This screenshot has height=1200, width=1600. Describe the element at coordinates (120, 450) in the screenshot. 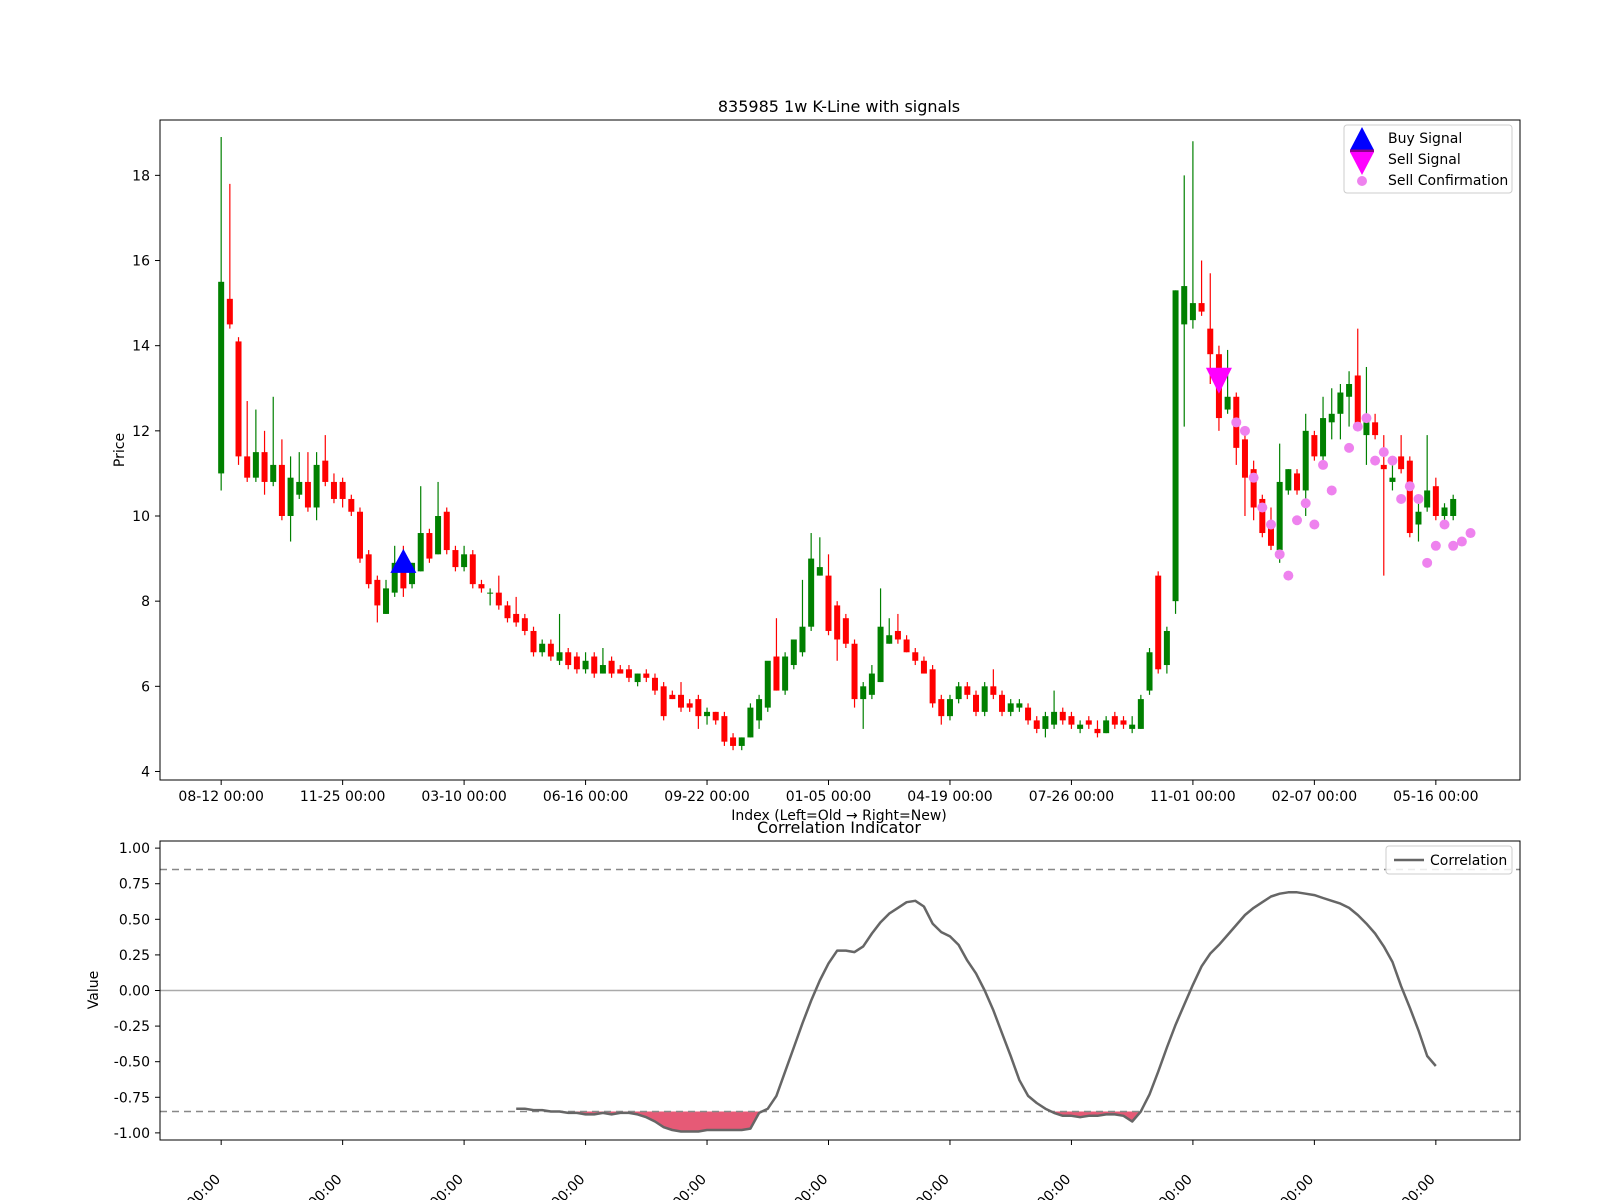

I see `kline-y-axis-label: Price` at that location.